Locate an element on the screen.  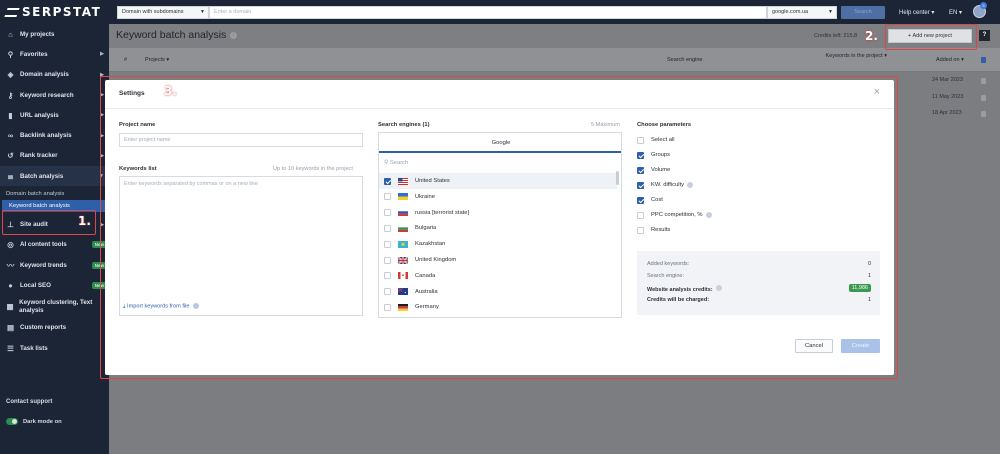
contact-support-link: Contact support is located at coordinates (29, 402).